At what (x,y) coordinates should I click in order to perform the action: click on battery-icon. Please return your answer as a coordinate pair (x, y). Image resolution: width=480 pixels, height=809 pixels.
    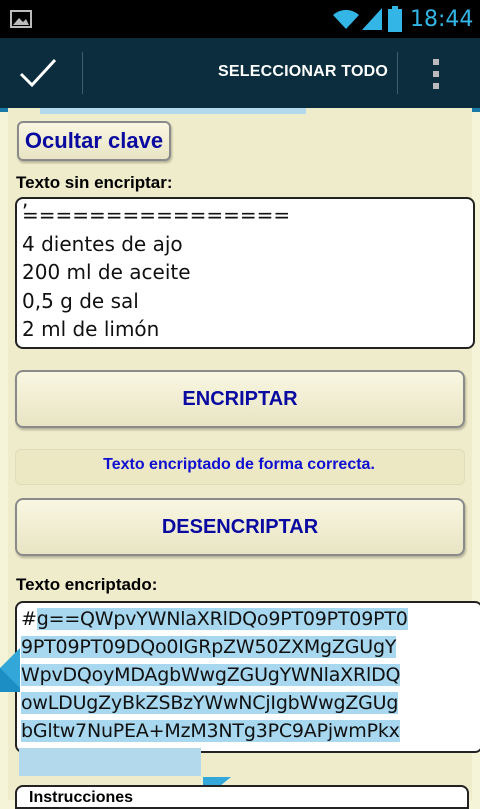
    Looking at the image, I should click on (395, 19).